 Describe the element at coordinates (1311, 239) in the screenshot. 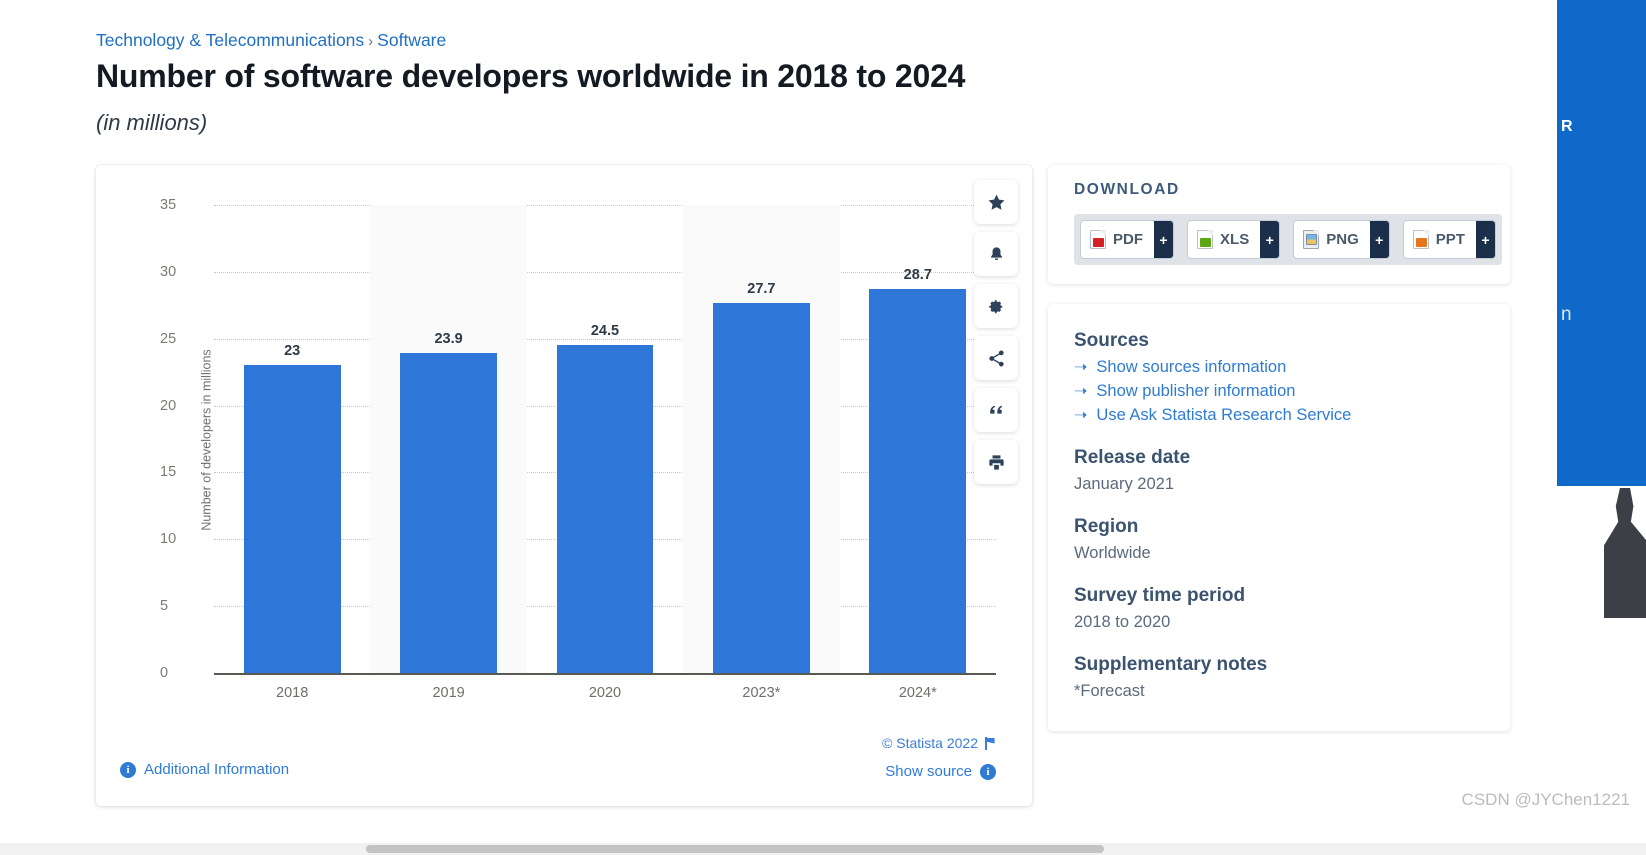

I see `png-file-icon` at that location.